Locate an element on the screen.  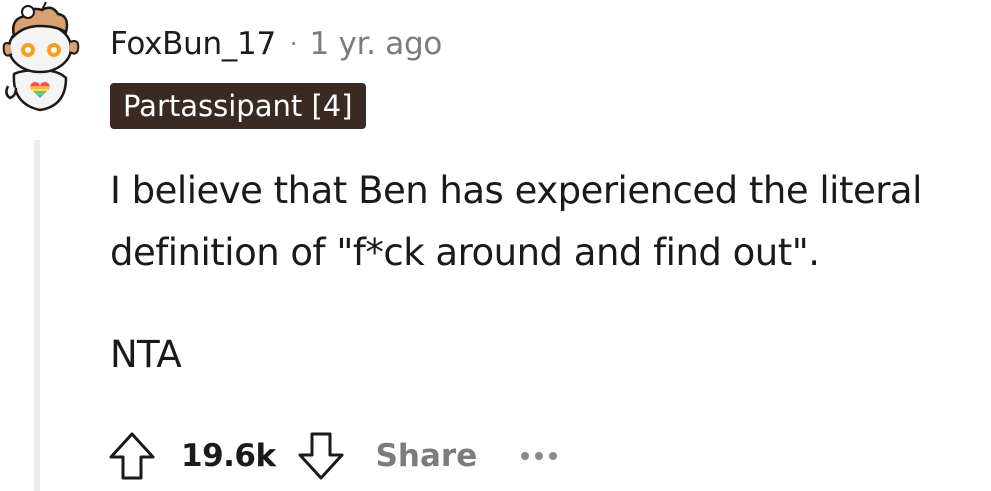
comment-actions: 19.6k Share is located at coordinates (331, 456).